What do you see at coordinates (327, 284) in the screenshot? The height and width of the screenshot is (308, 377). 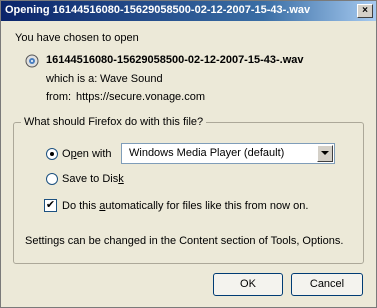 I see `cancel-button: Cancel` at bounding box center [327, 284].